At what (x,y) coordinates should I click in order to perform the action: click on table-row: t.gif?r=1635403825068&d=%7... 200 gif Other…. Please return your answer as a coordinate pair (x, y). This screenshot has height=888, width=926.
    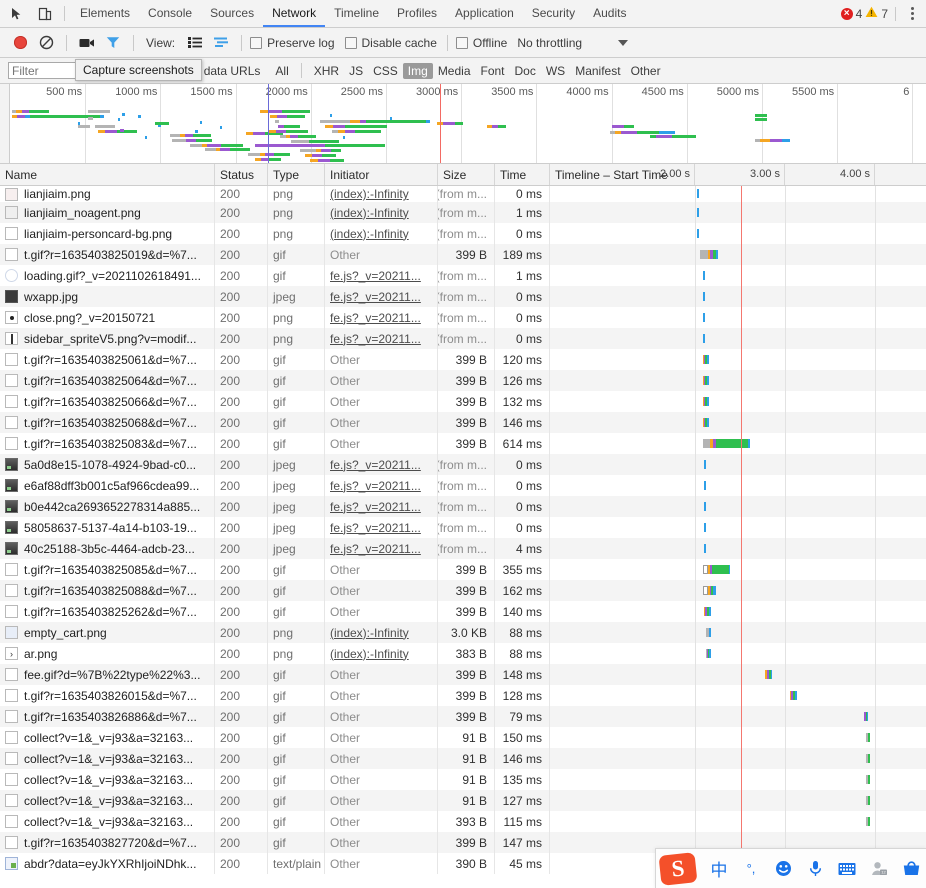
    Looking at the image, I should click on (463, 422).